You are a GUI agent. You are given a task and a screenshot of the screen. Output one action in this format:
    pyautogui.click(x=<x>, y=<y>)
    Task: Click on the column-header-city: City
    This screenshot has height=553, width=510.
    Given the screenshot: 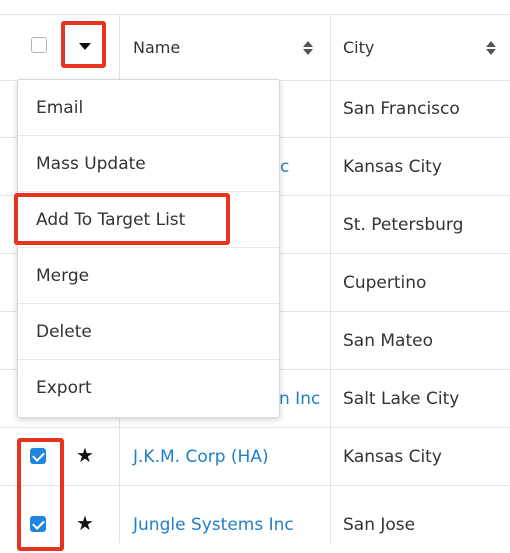 What is the action you would take?
    pyautogui.click(x=423, y=47)
    